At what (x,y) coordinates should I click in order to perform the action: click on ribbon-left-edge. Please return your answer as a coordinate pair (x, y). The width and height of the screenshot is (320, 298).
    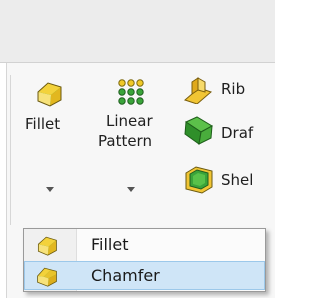
    Looking at the image, I should click on (3, 180).